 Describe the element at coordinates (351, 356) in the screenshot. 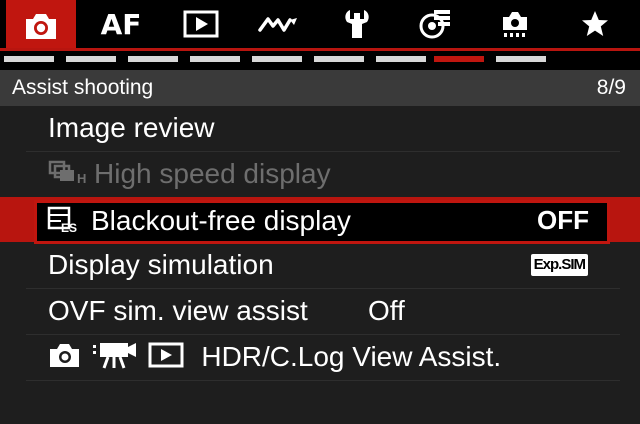

I see `menu-item-label: HDR/C.Log View Assist.` at that location.